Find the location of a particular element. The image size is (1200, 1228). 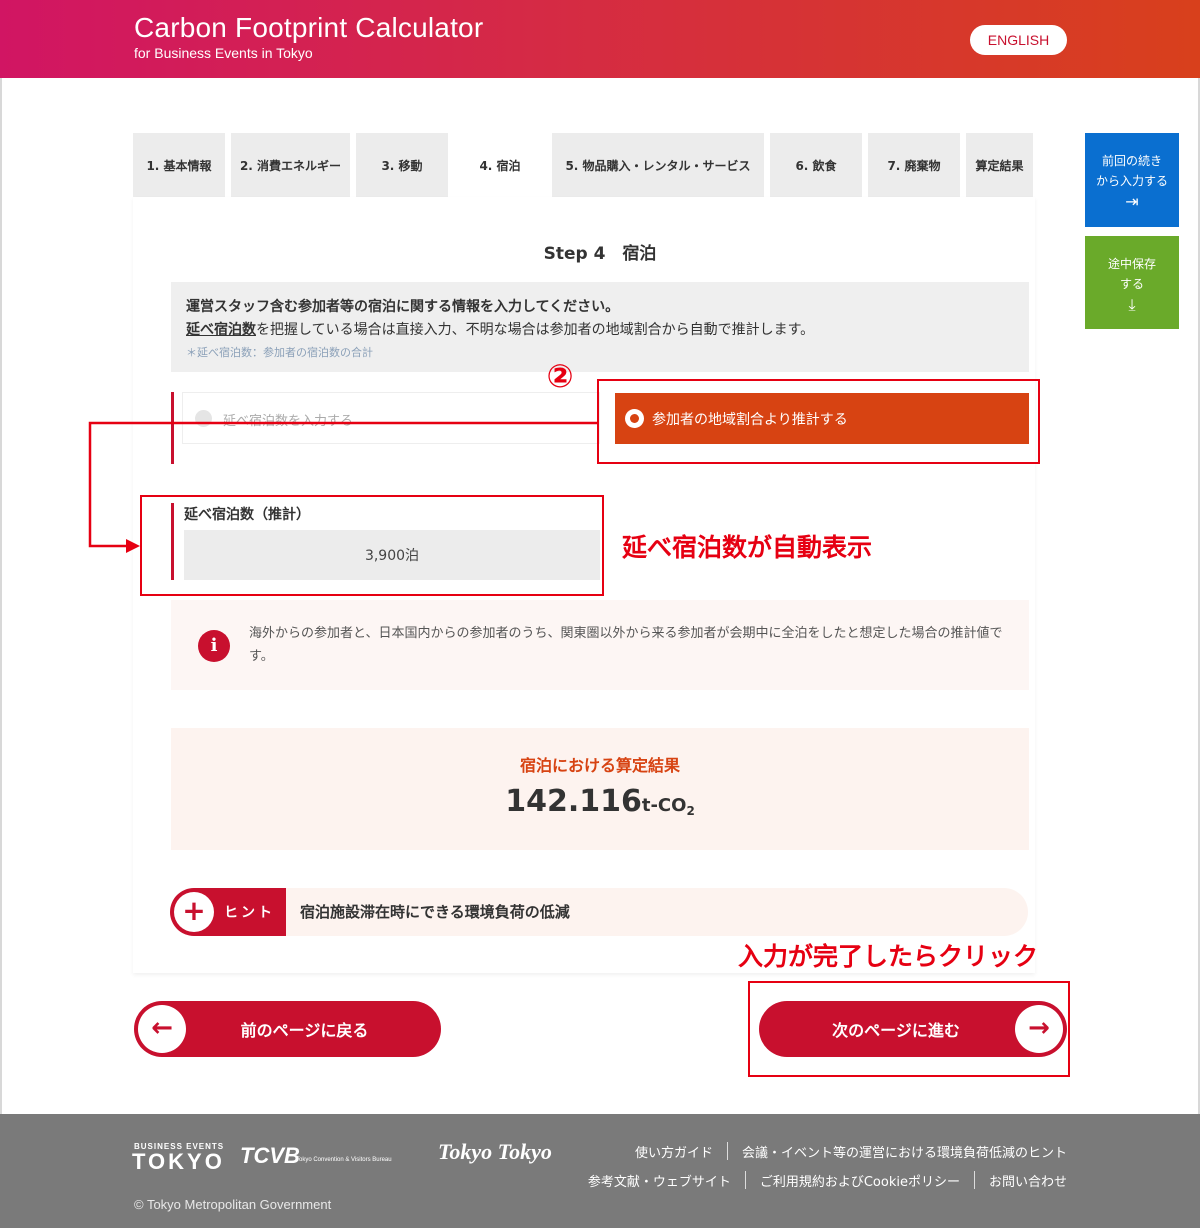

footer-link-terms: ご利用規約およびCookieポリシー is located at coordinates (860, 1180).